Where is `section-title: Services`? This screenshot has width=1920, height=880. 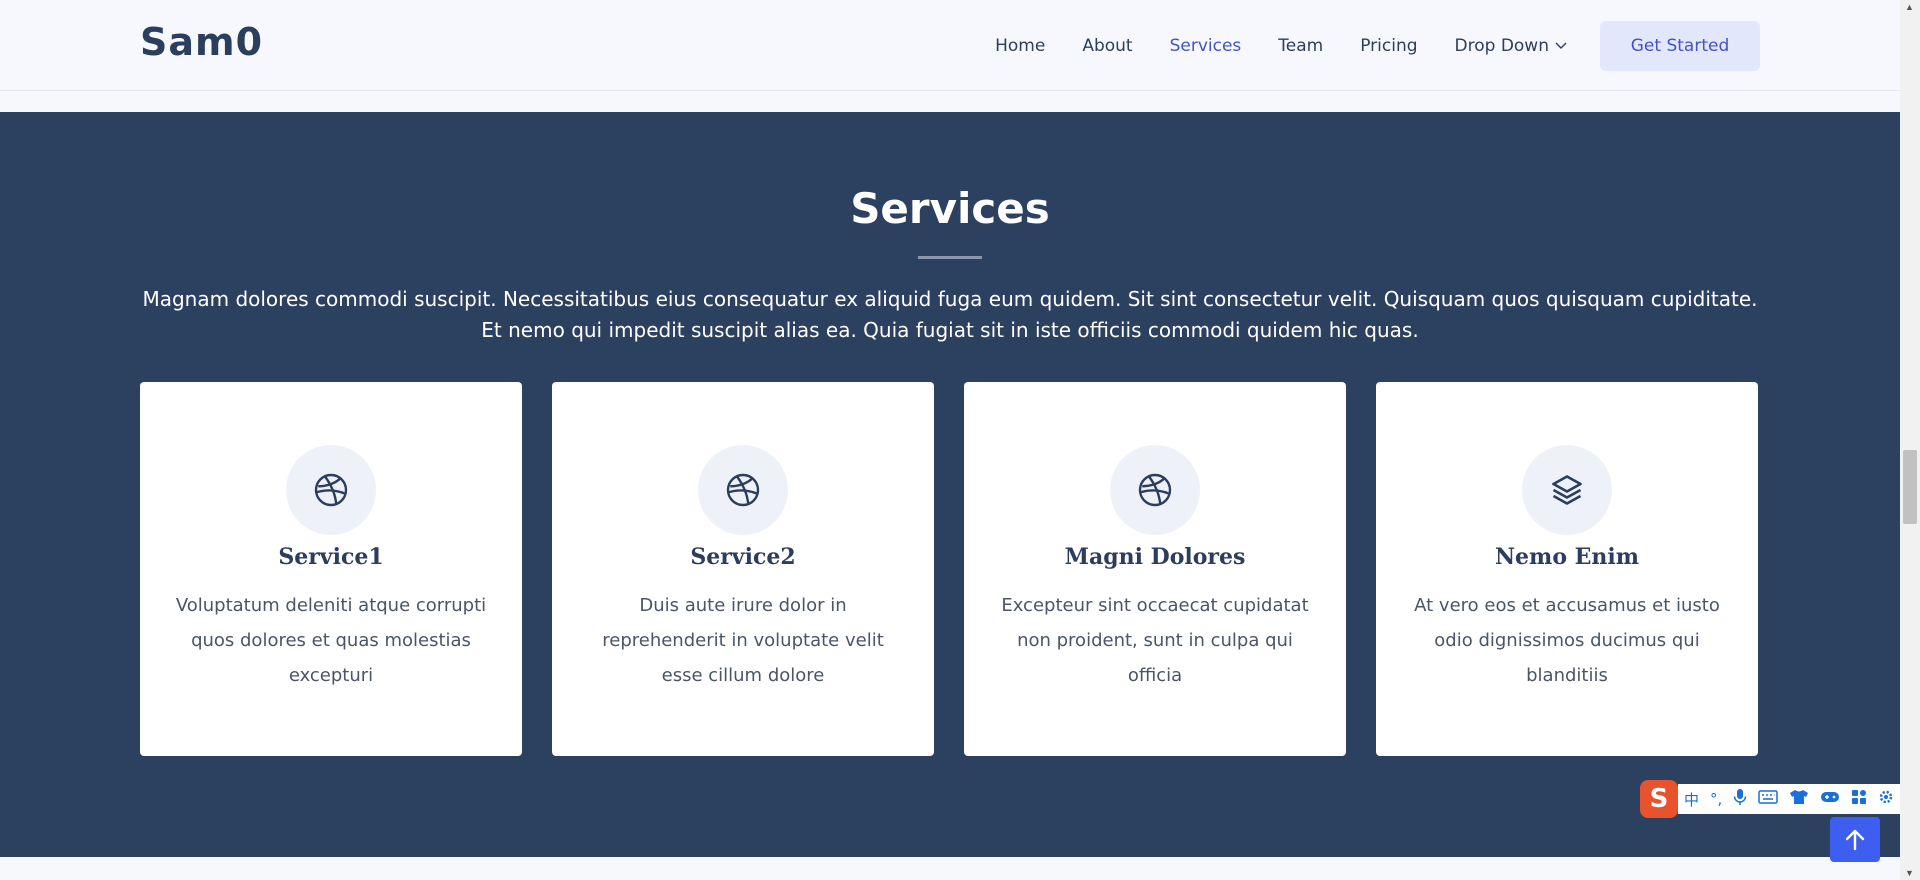
section-title: Services is located at coordinates (950, 208).